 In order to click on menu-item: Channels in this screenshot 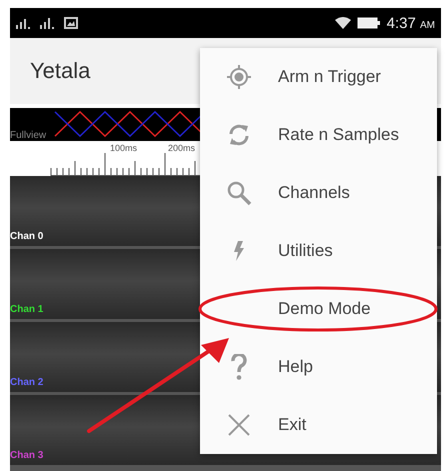, I will do `click(314, 193)`.